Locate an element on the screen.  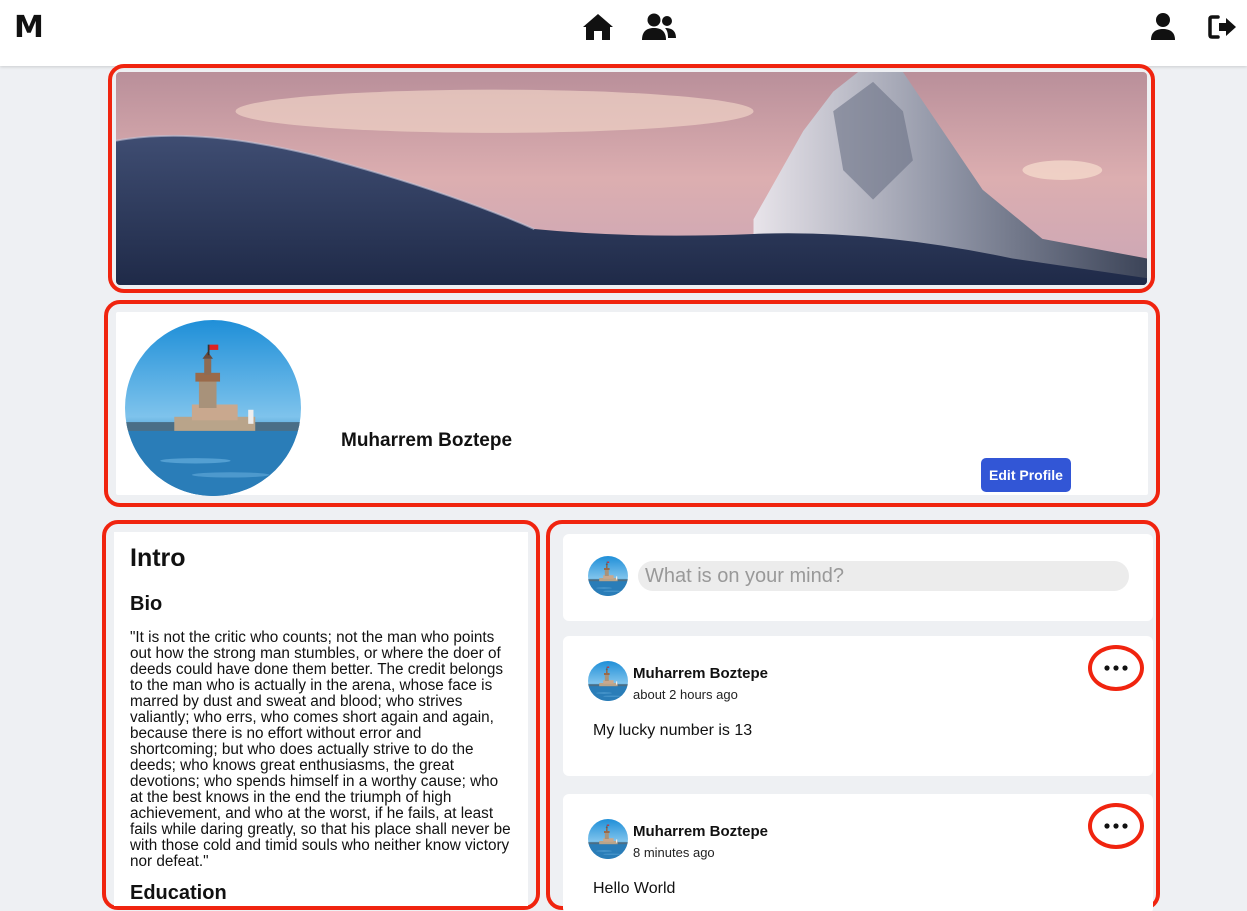
top-navbar: M is located at coordinates (623, 33).